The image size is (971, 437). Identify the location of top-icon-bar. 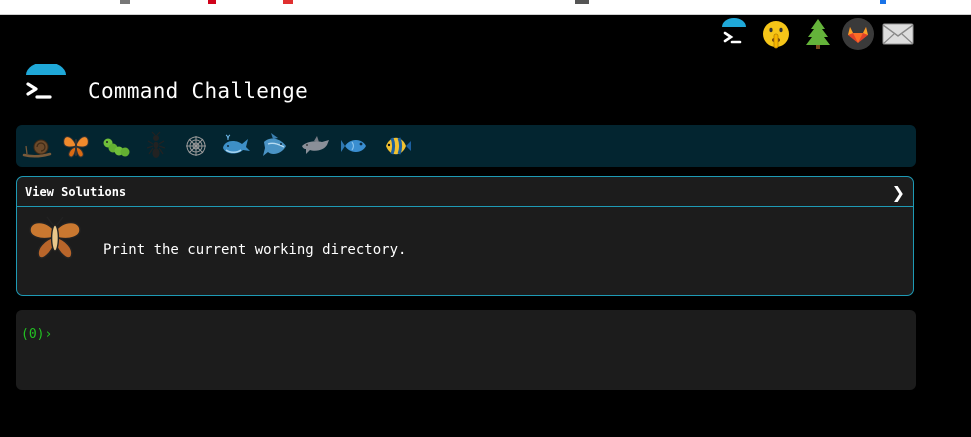
(816, 35).